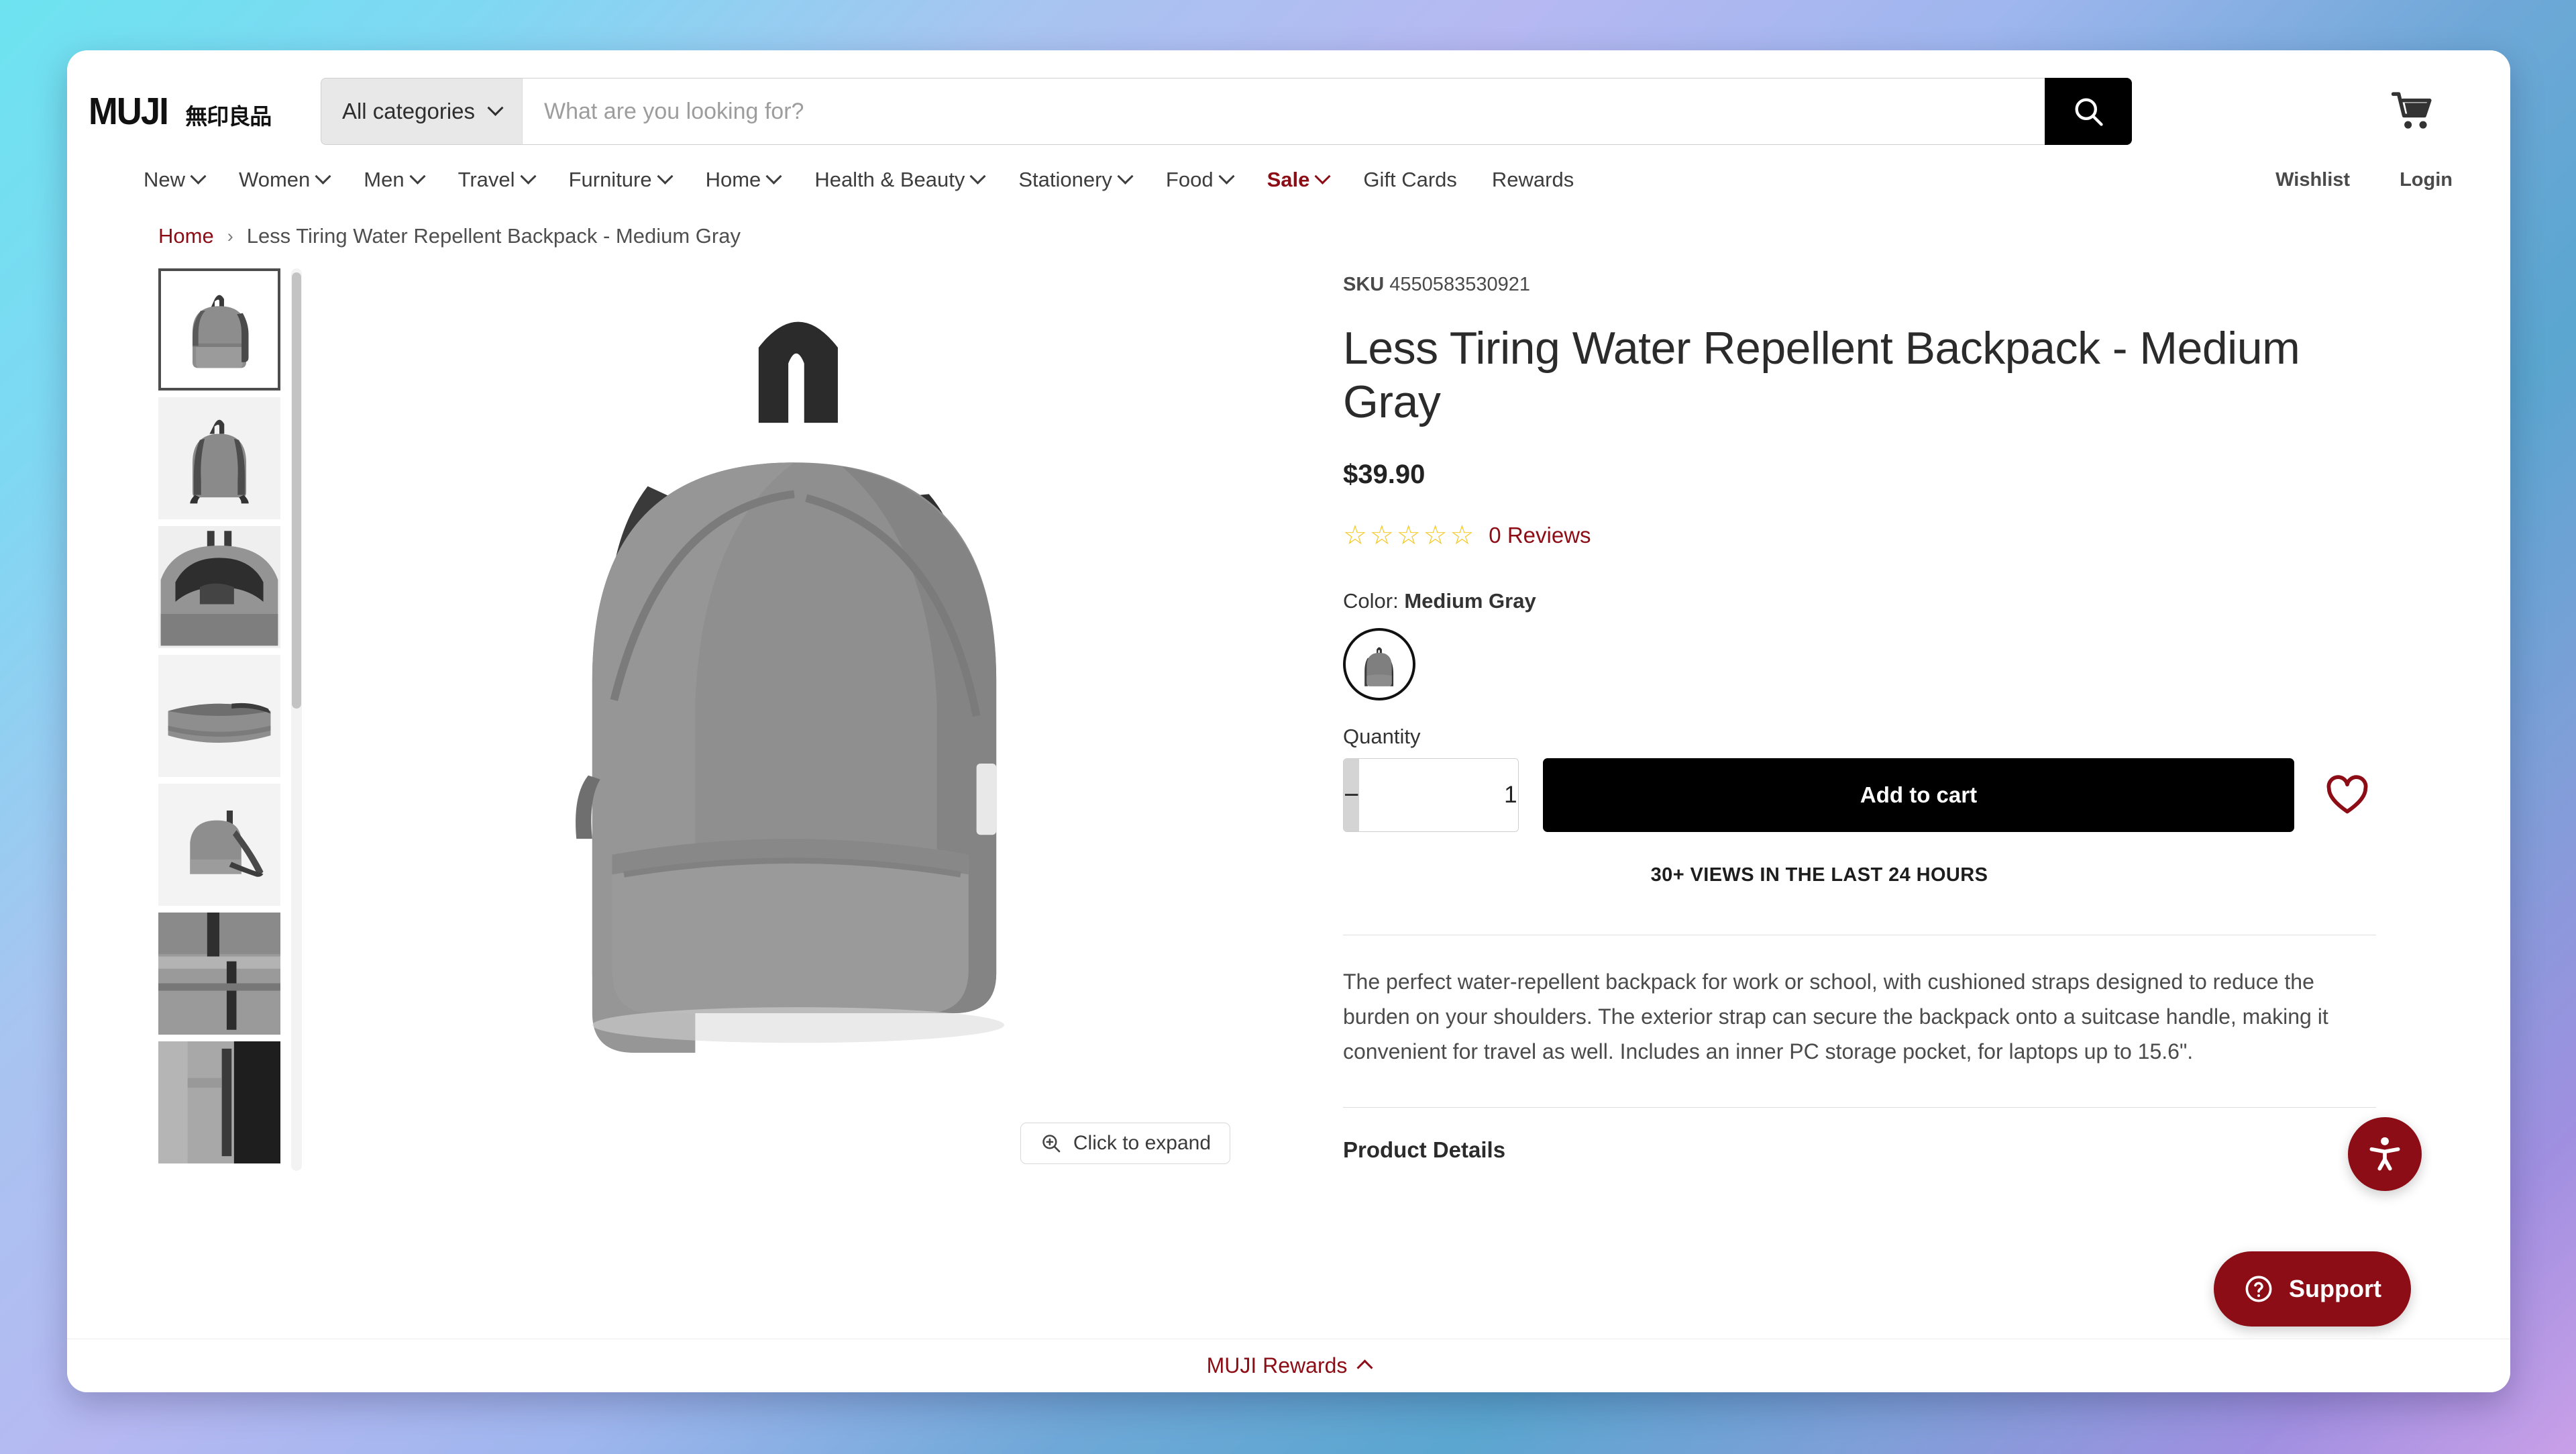 Image resolution: width=2576 pixels, height=1454 pixels. Describe the element at coordinates (175, 180) in the screenshot. I see `nav-item-new: New` at that location.